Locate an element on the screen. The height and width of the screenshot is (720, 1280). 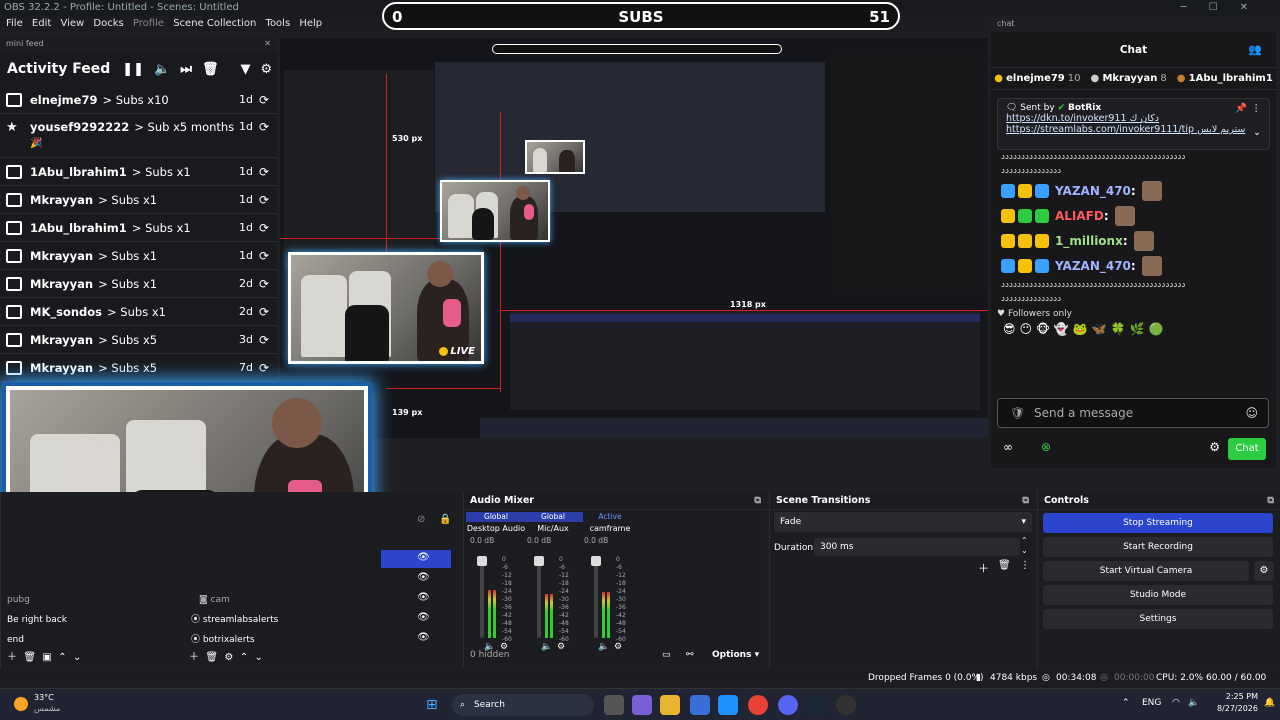
window-controls: ─☐✕ is located at coordinates (1225, 8).